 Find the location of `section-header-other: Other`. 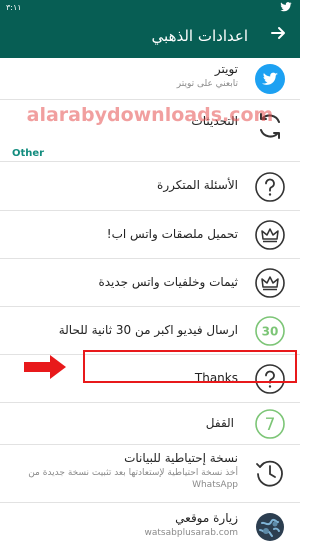

section-header-other: Other is located at coordinates (28, 153).